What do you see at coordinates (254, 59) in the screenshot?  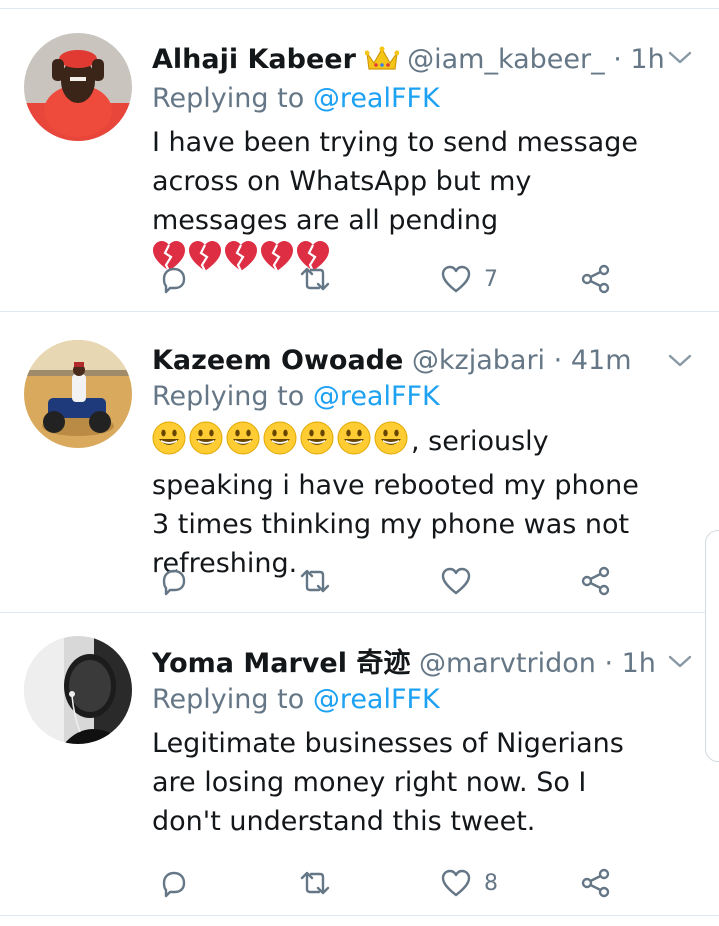 I see `author-name: Alhaji Kabeer` at bounding box center [254, 59].